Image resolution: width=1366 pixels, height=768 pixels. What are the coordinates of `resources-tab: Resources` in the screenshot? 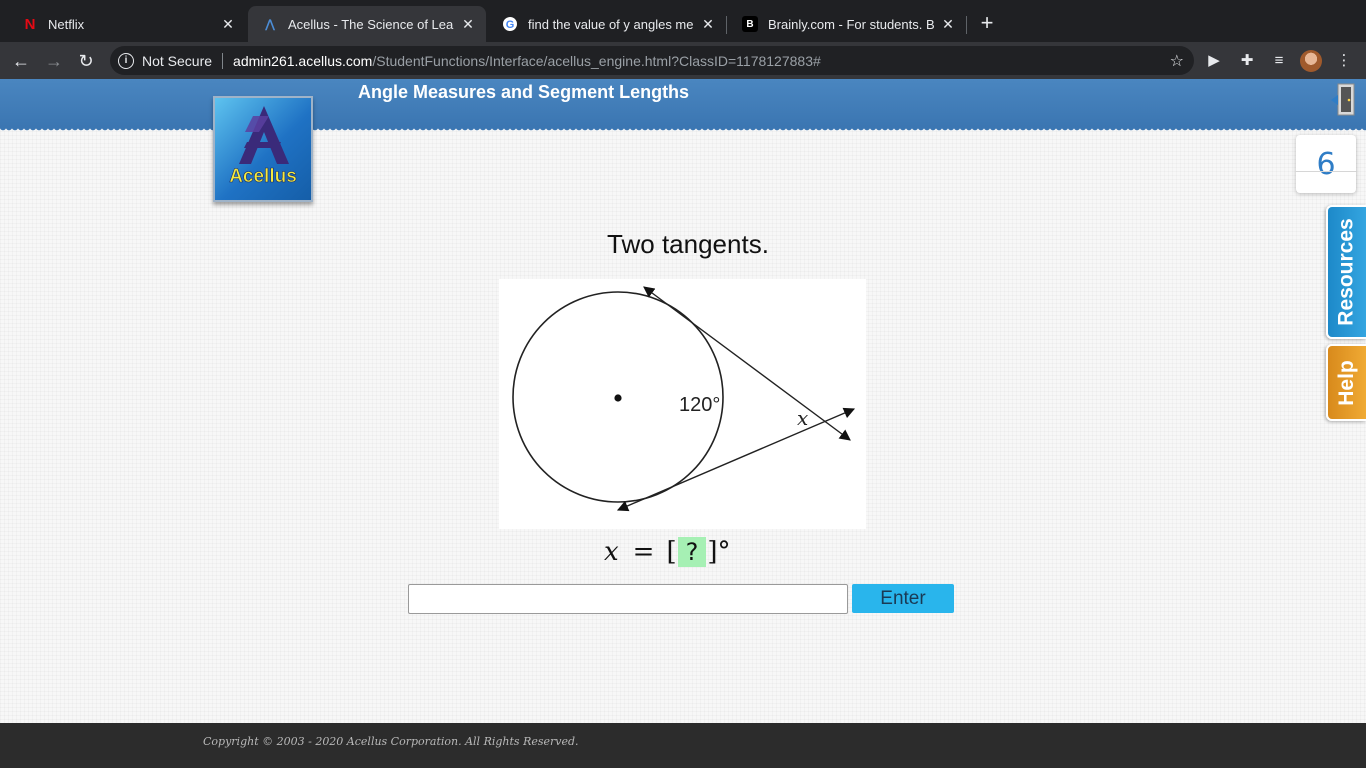 It's located at (1346, 272).